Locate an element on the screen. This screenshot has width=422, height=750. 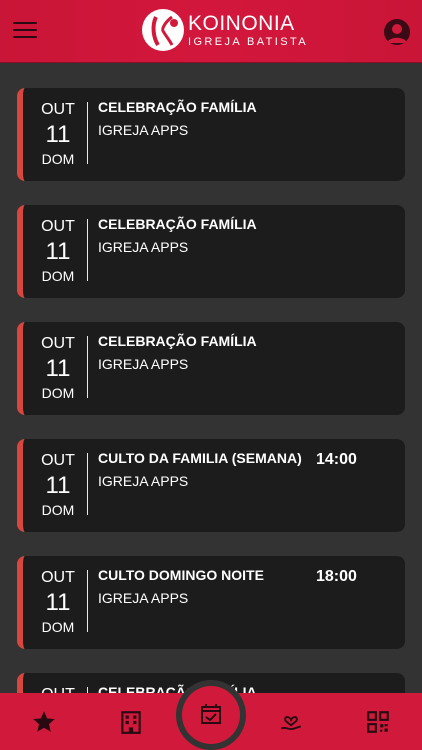
hand-heart-icon is located at coordinates (291, 722).